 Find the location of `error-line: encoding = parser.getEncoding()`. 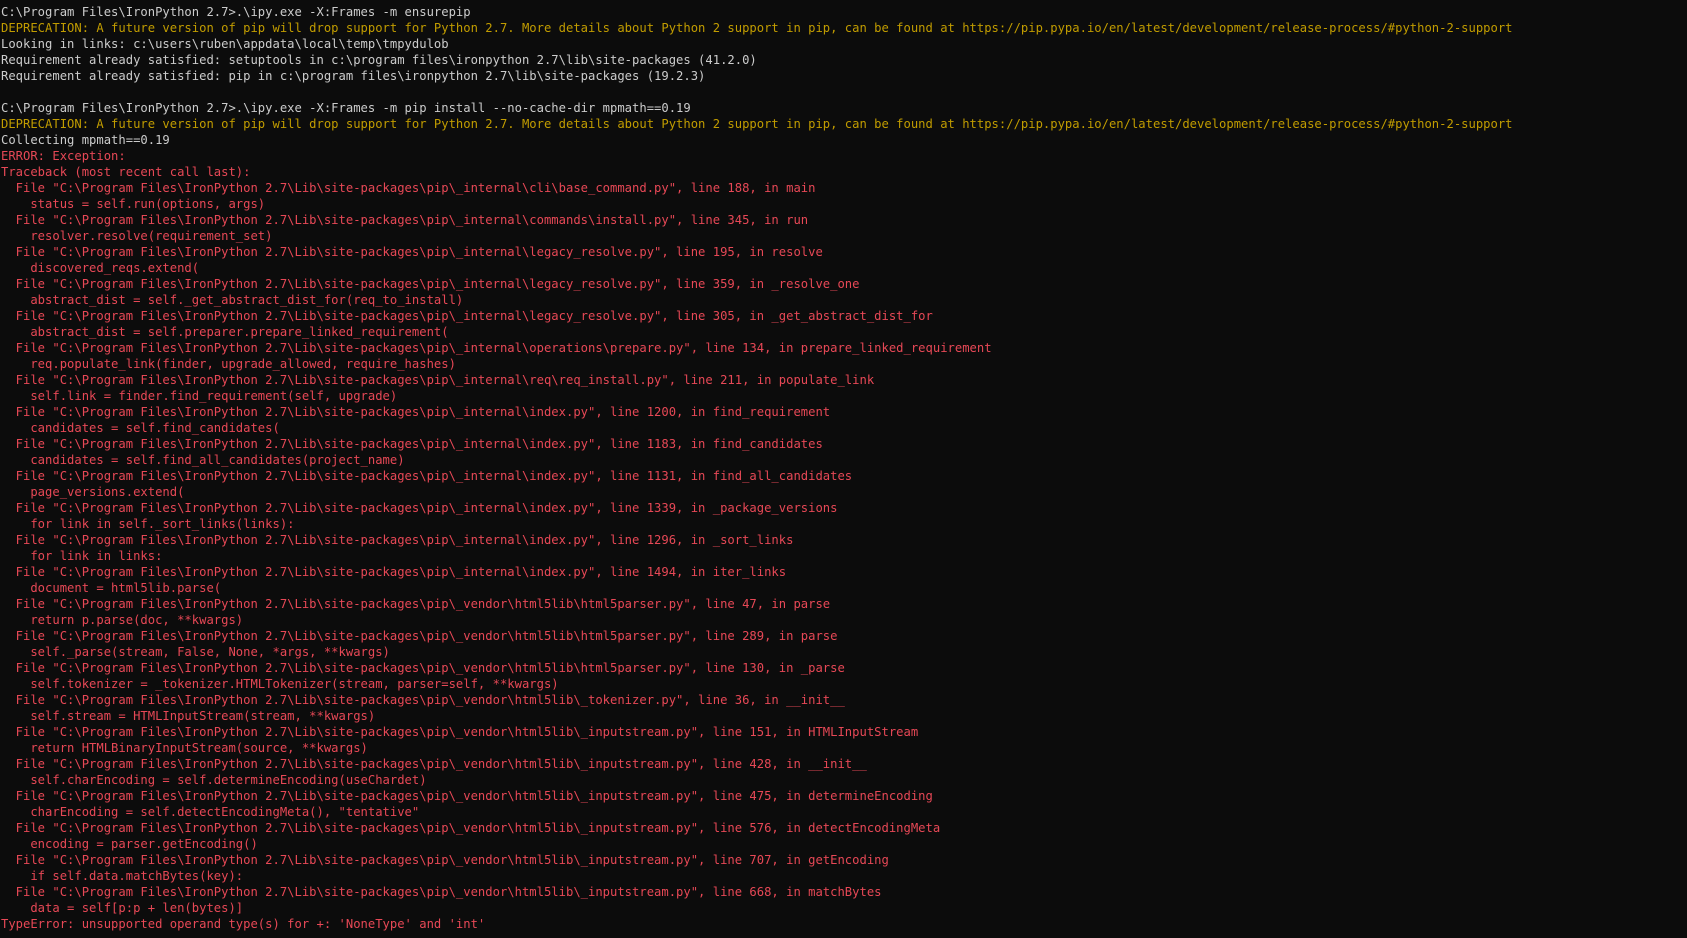

error-line: encoding = parser.getEncoding() is located at coordinates (129, 844).